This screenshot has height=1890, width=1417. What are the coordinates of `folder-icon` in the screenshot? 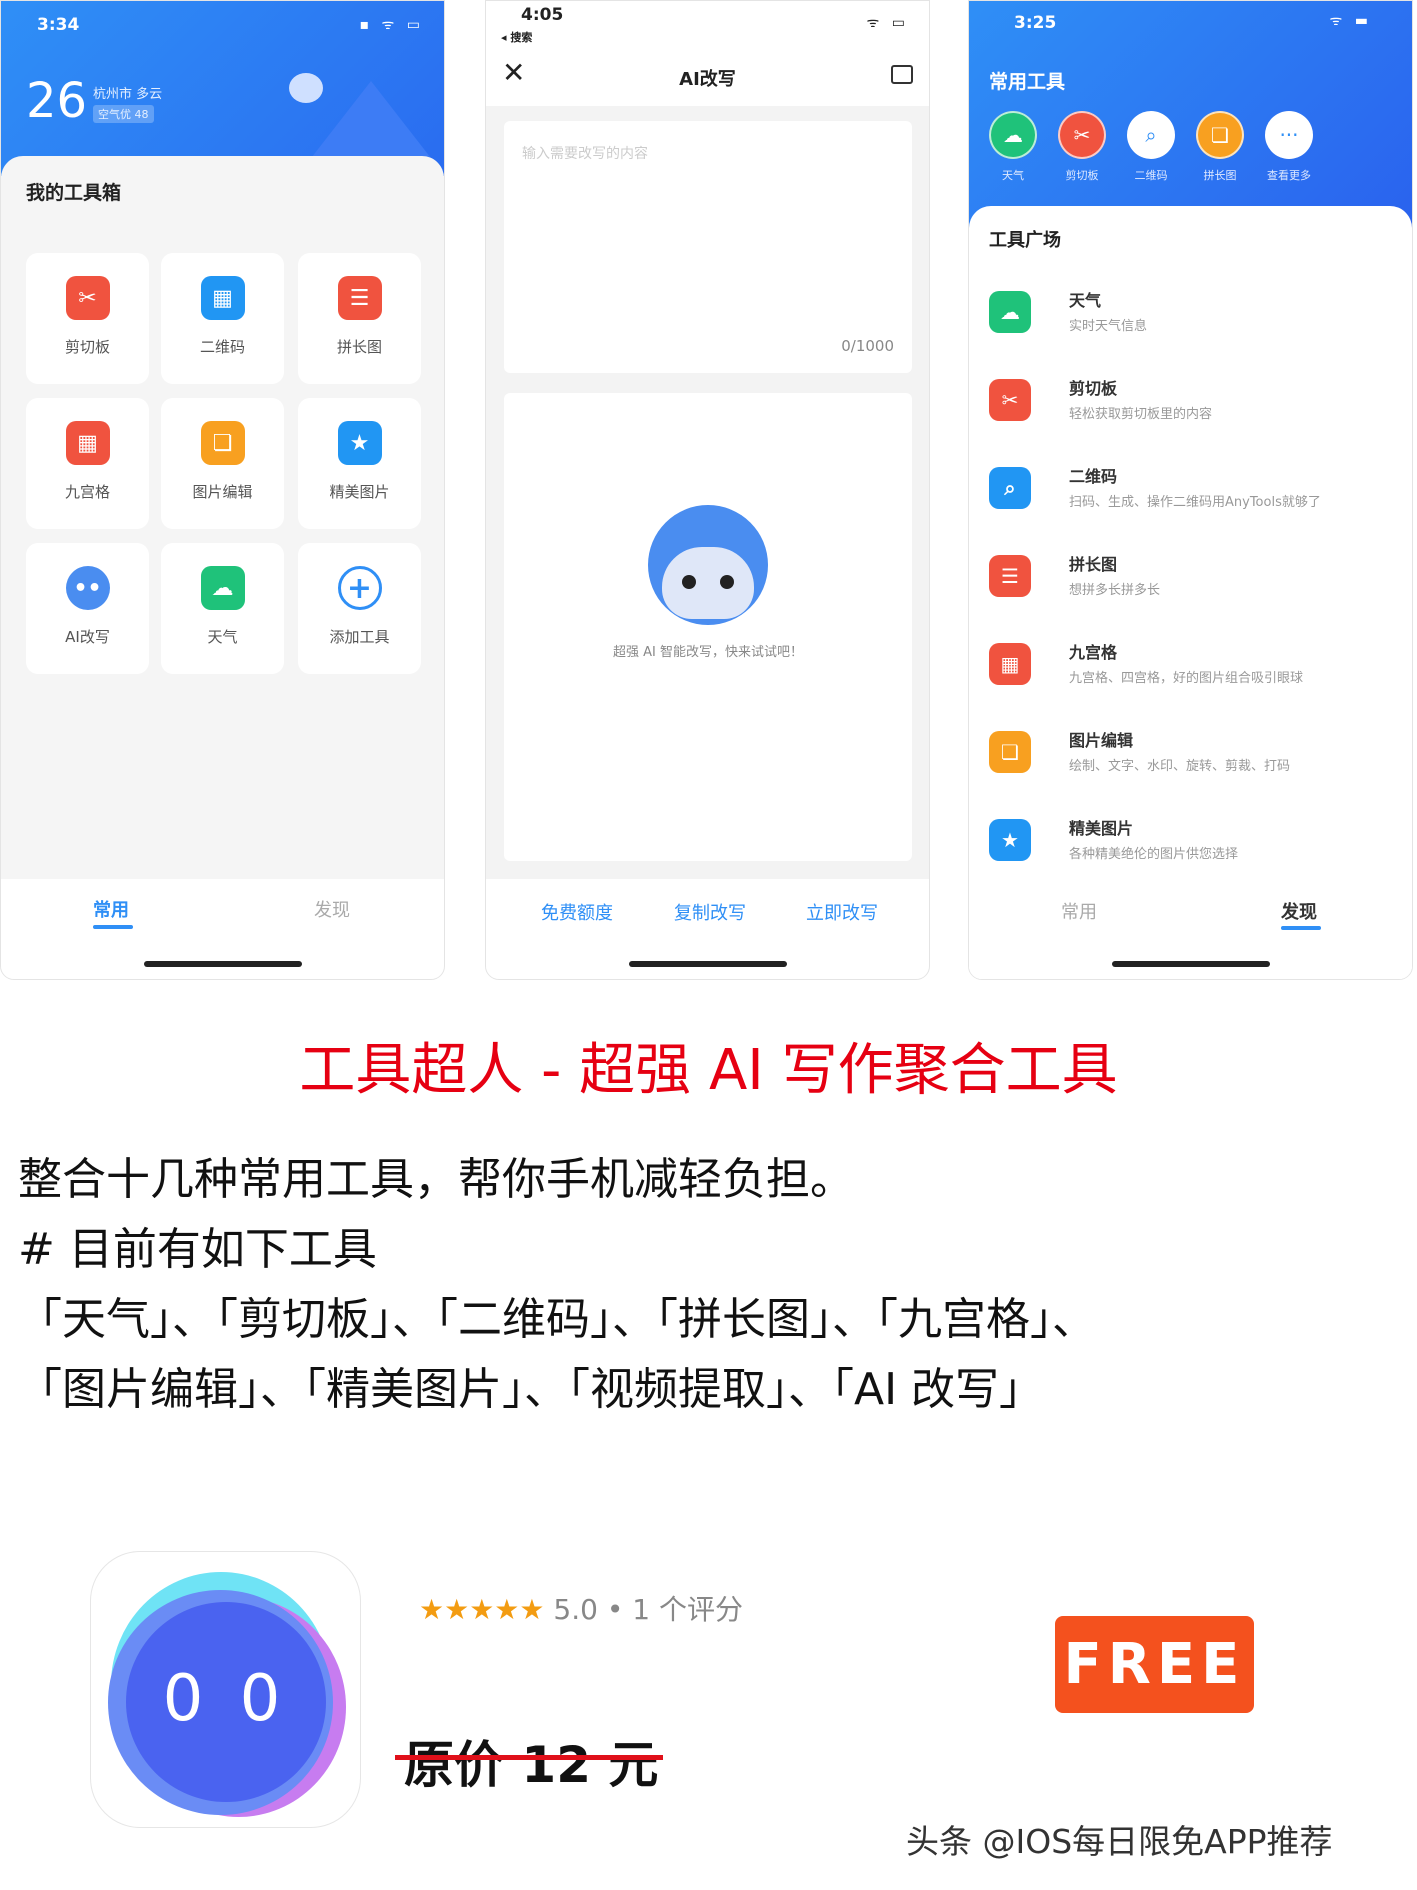 It's located at (902, 74).